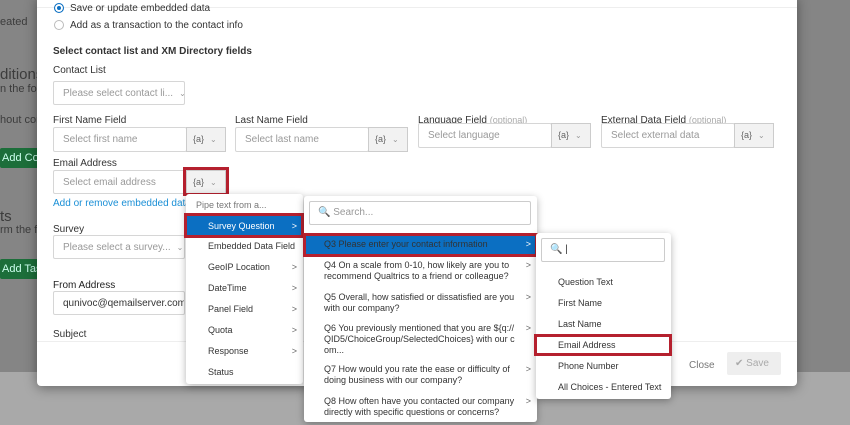 The height and width of the screenshot is (425, 850). I want to click on contact-list-label: Contact List, so click(79, 70).